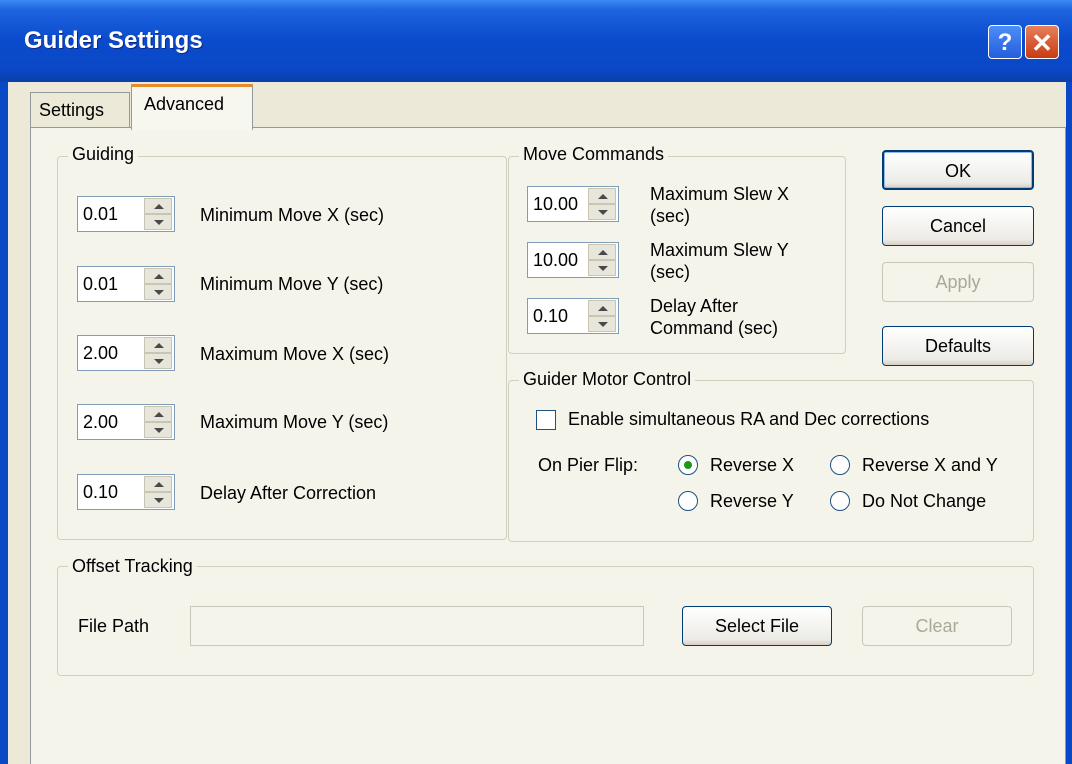 The width and height of the screenshot is (1072, 764). Describe the element at coordinates (132, 566) in the screenshot. I see `offset-tracking-legend: Offset Tracking` at that location.